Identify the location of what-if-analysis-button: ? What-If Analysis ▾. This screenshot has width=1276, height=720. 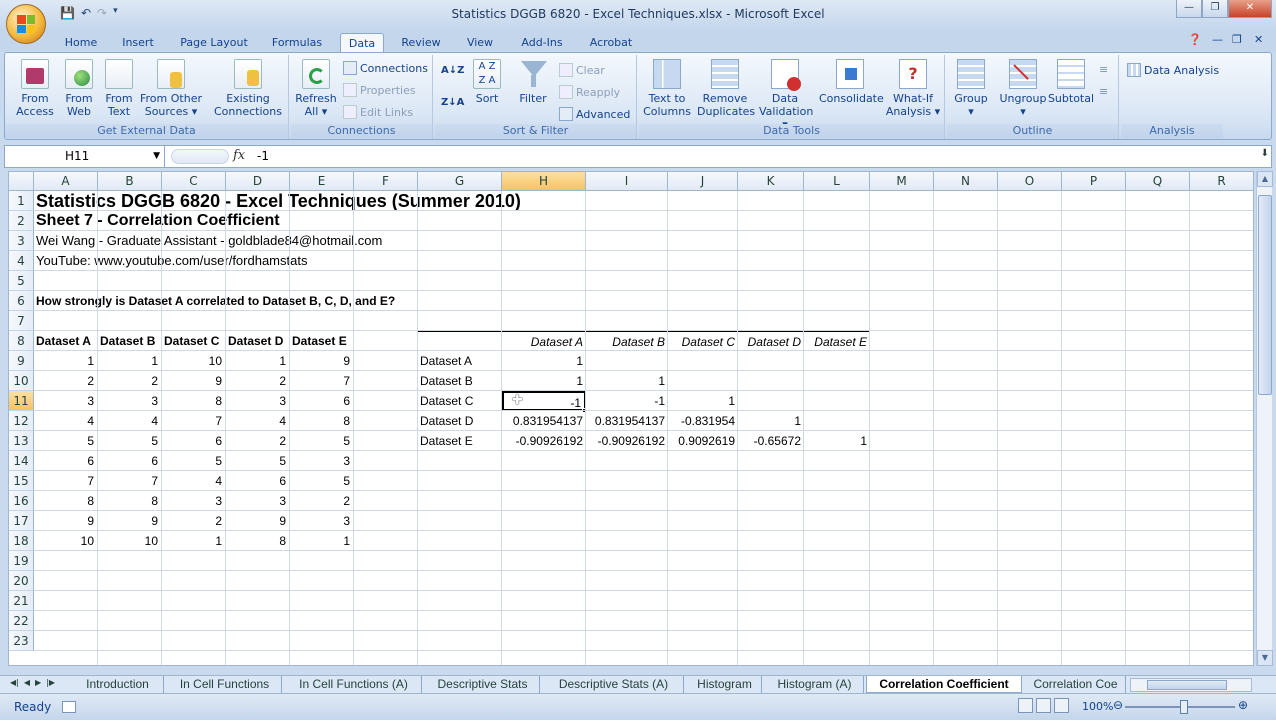
(913, 88).